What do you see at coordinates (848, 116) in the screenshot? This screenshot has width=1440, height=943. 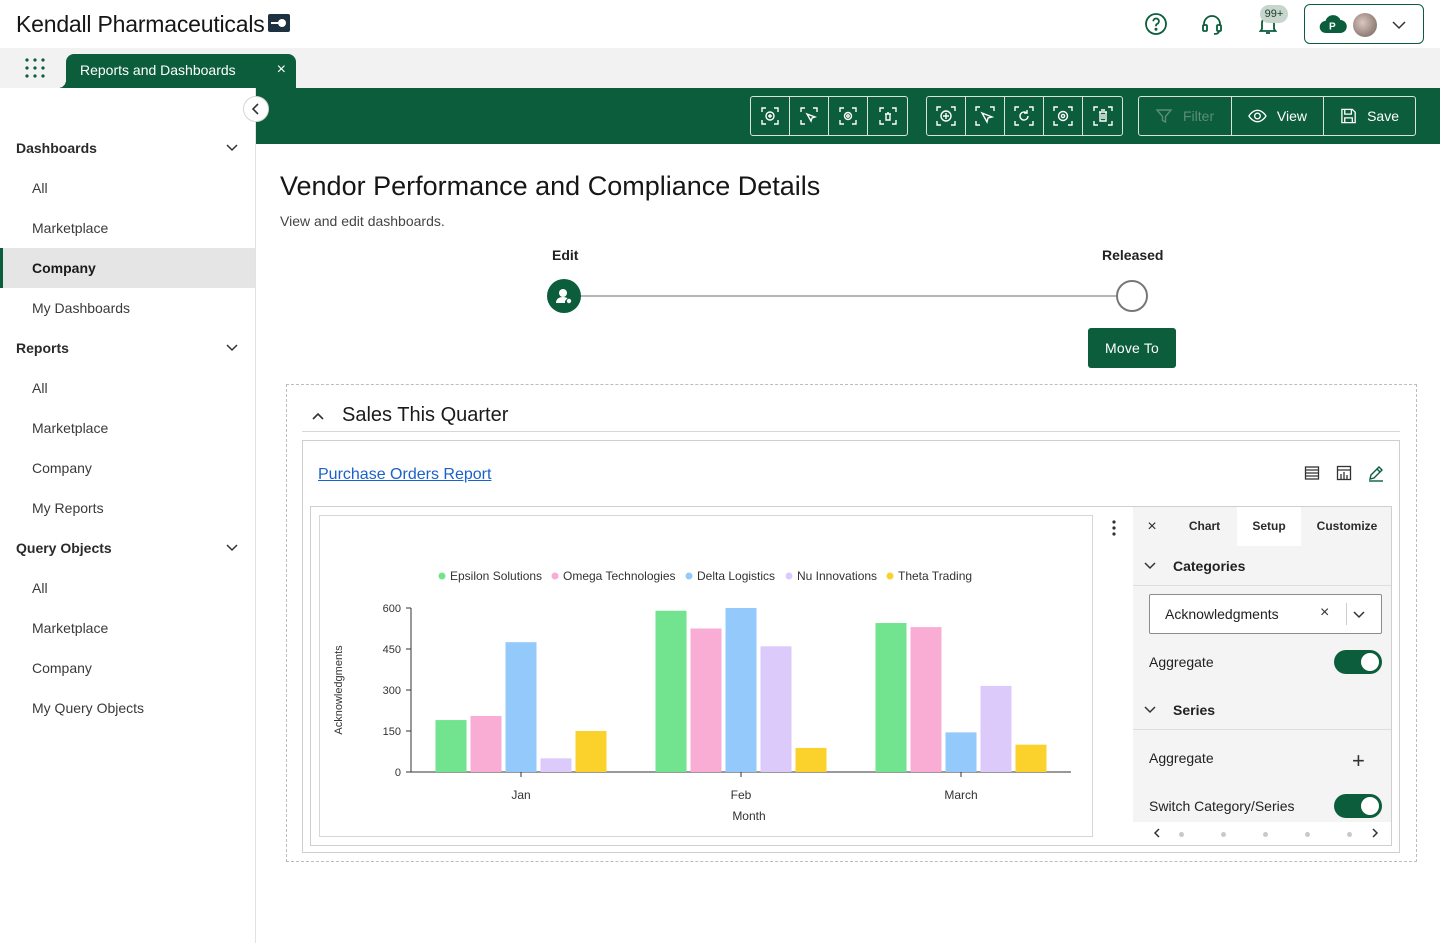 I see `widget-settings-button` at bounding box center [848, 116].